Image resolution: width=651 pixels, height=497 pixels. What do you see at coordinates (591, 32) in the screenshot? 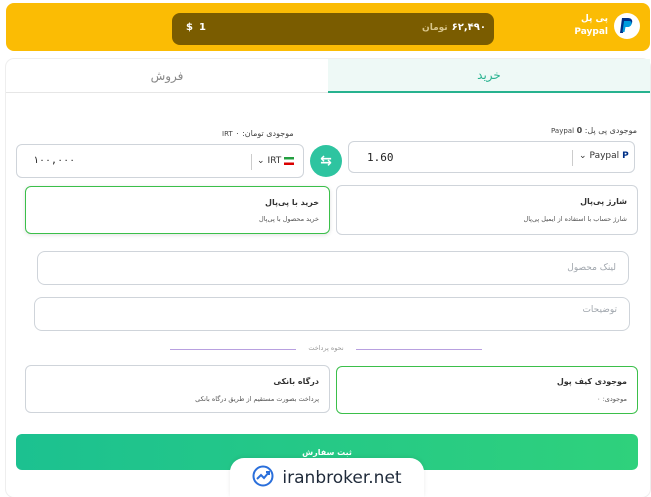
I see `brand-sub: Paypal` at bounding box center [591, 32].